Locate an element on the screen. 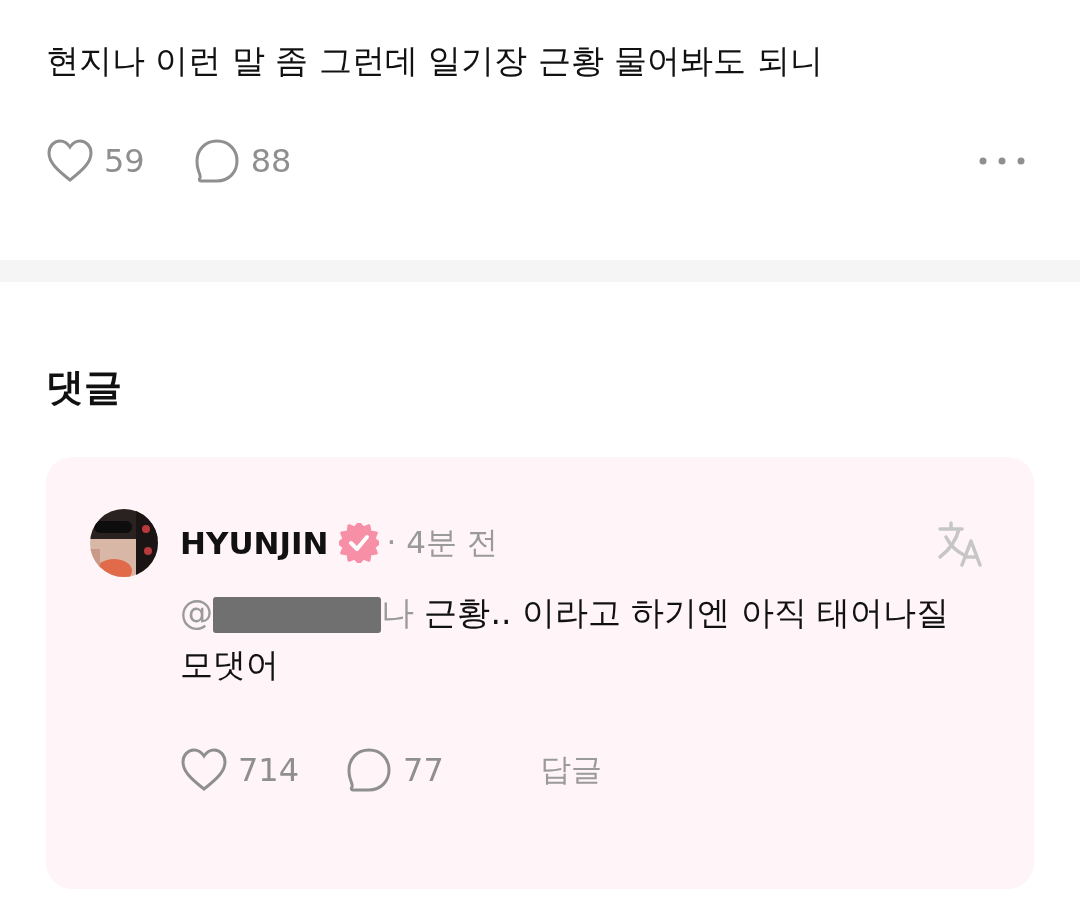  section-title: 댓글 is located at coordinates (84, 387).